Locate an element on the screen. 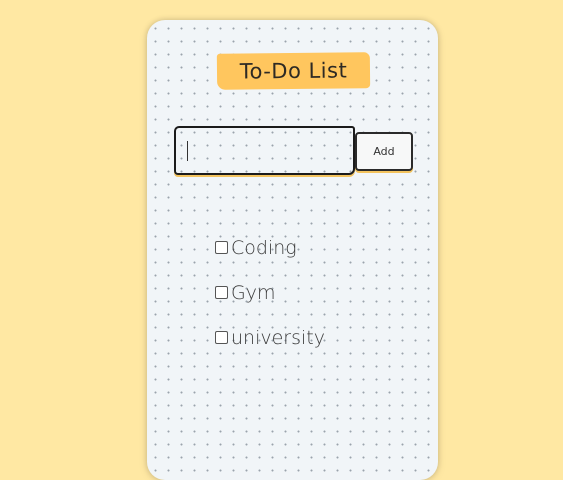 The width and height of the screenshot is (563, 480). list-item: university is located at coordinates (315, 337).